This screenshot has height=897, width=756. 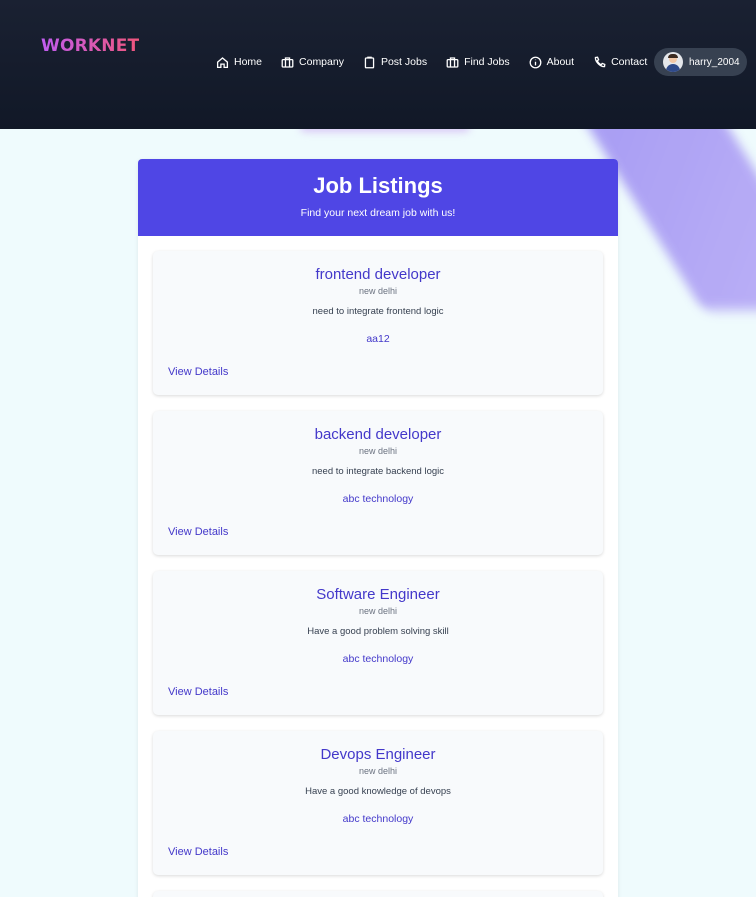 I want to click on avatar, so click(x=673, y=62).